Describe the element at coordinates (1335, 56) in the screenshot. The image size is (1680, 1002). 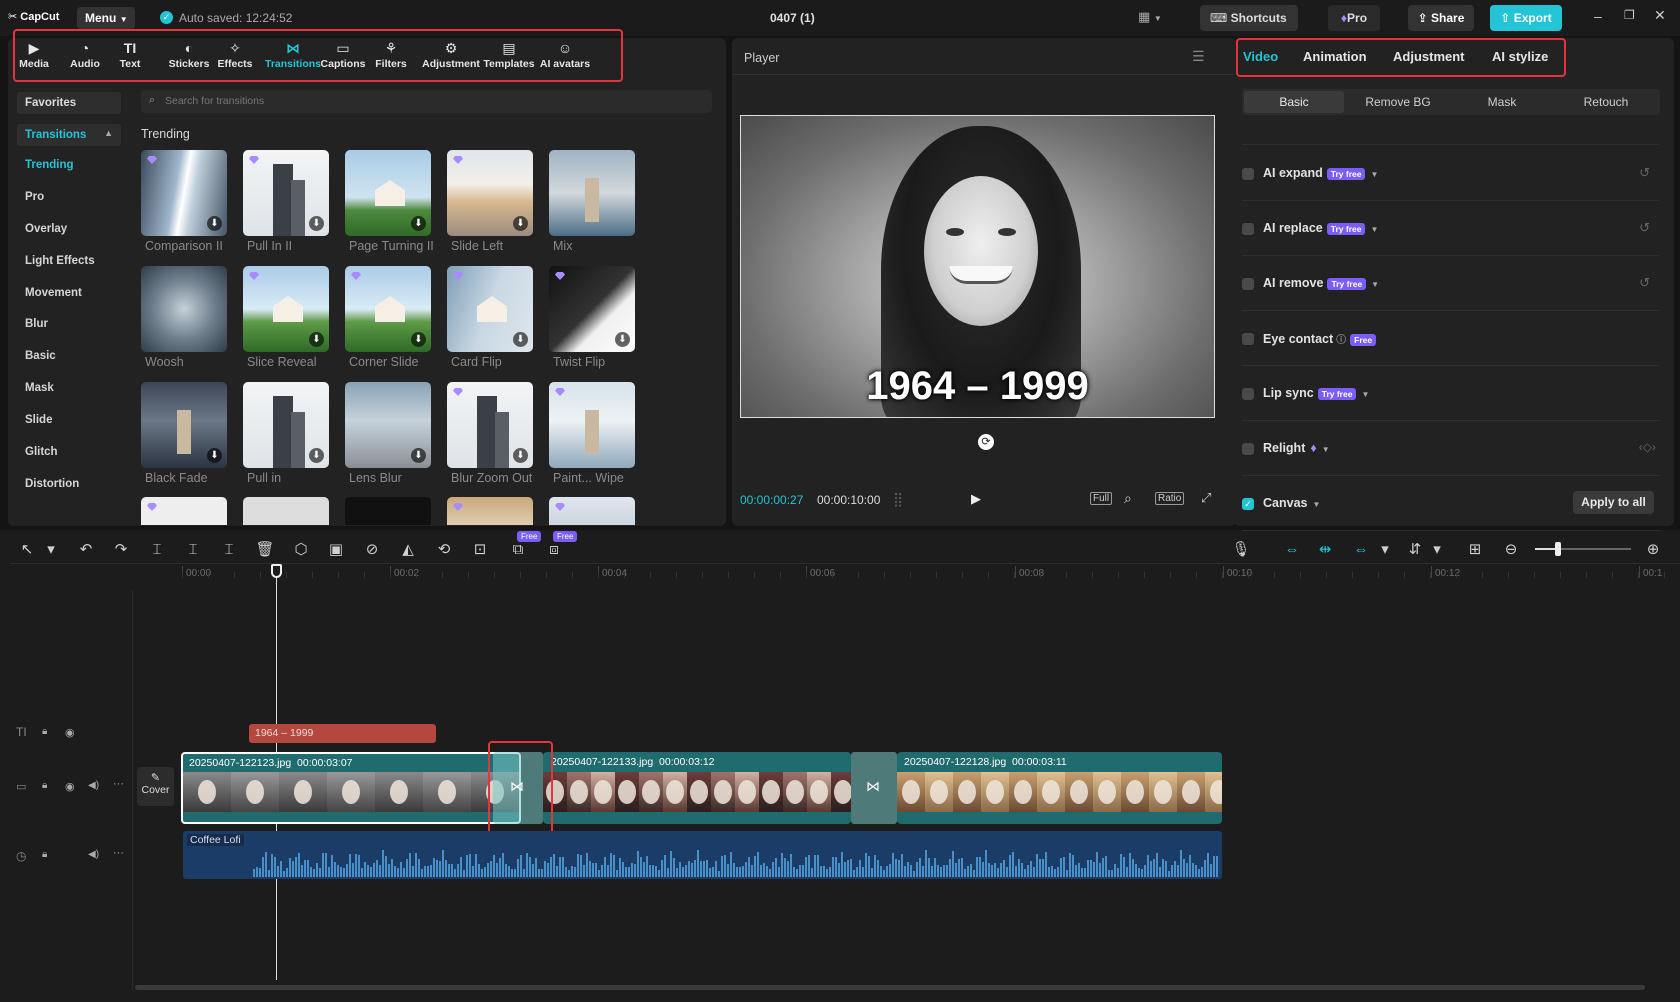
I see `tab-animation: Animation` at that location.